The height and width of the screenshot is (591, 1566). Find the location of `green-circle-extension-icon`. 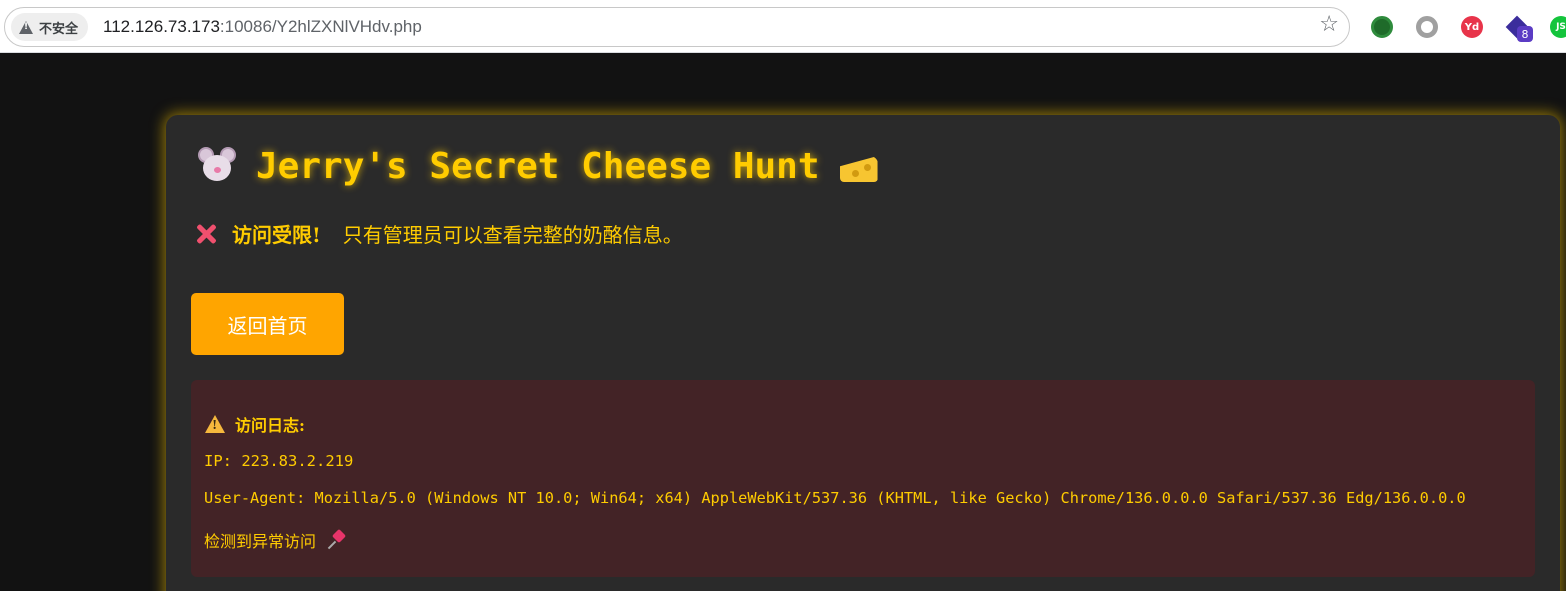

green-circle-extension-icon is located at coordinates (1382, 27).